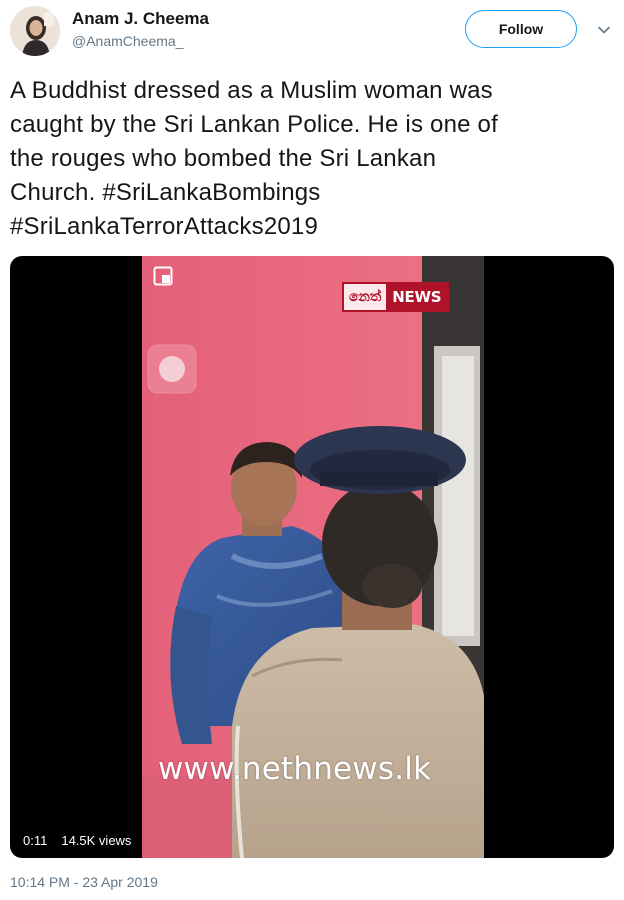 The image size is (624, 900). I want to click on video-duration: 0:11, so click(35, 840).